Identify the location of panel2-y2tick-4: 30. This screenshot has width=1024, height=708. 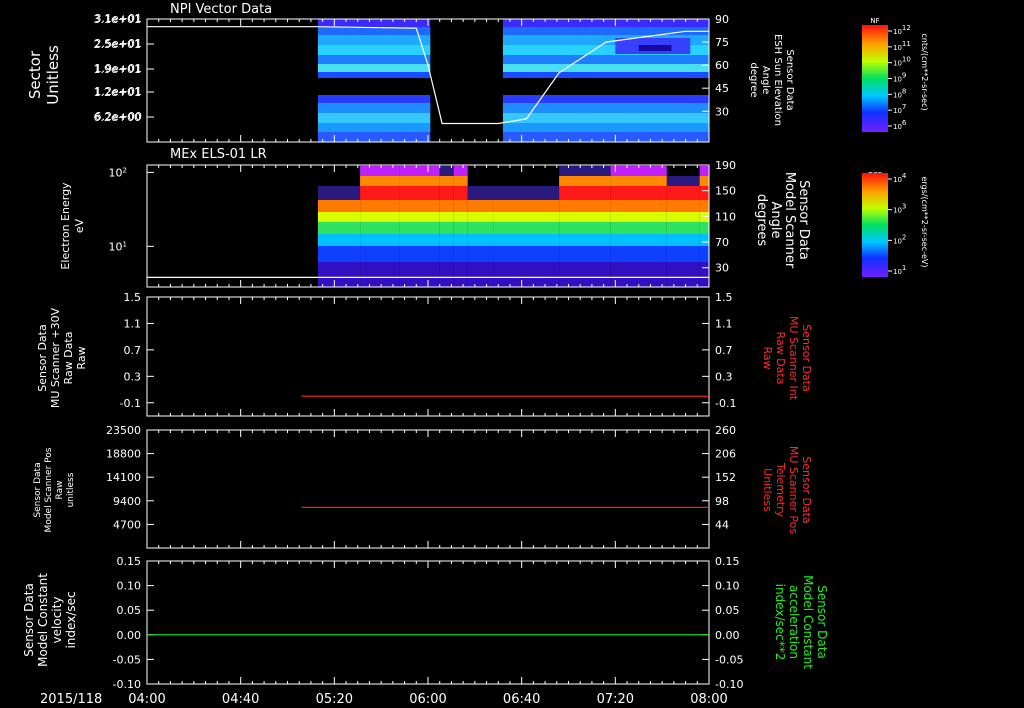
(722, 268).